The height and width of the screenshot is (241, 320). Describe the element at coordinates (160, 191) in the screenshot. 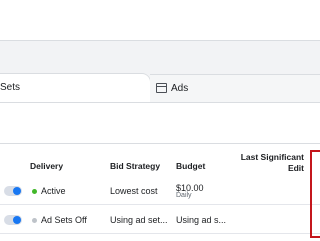

I see `table-row: Active Lowest cost $10.00 Daily` at that location.